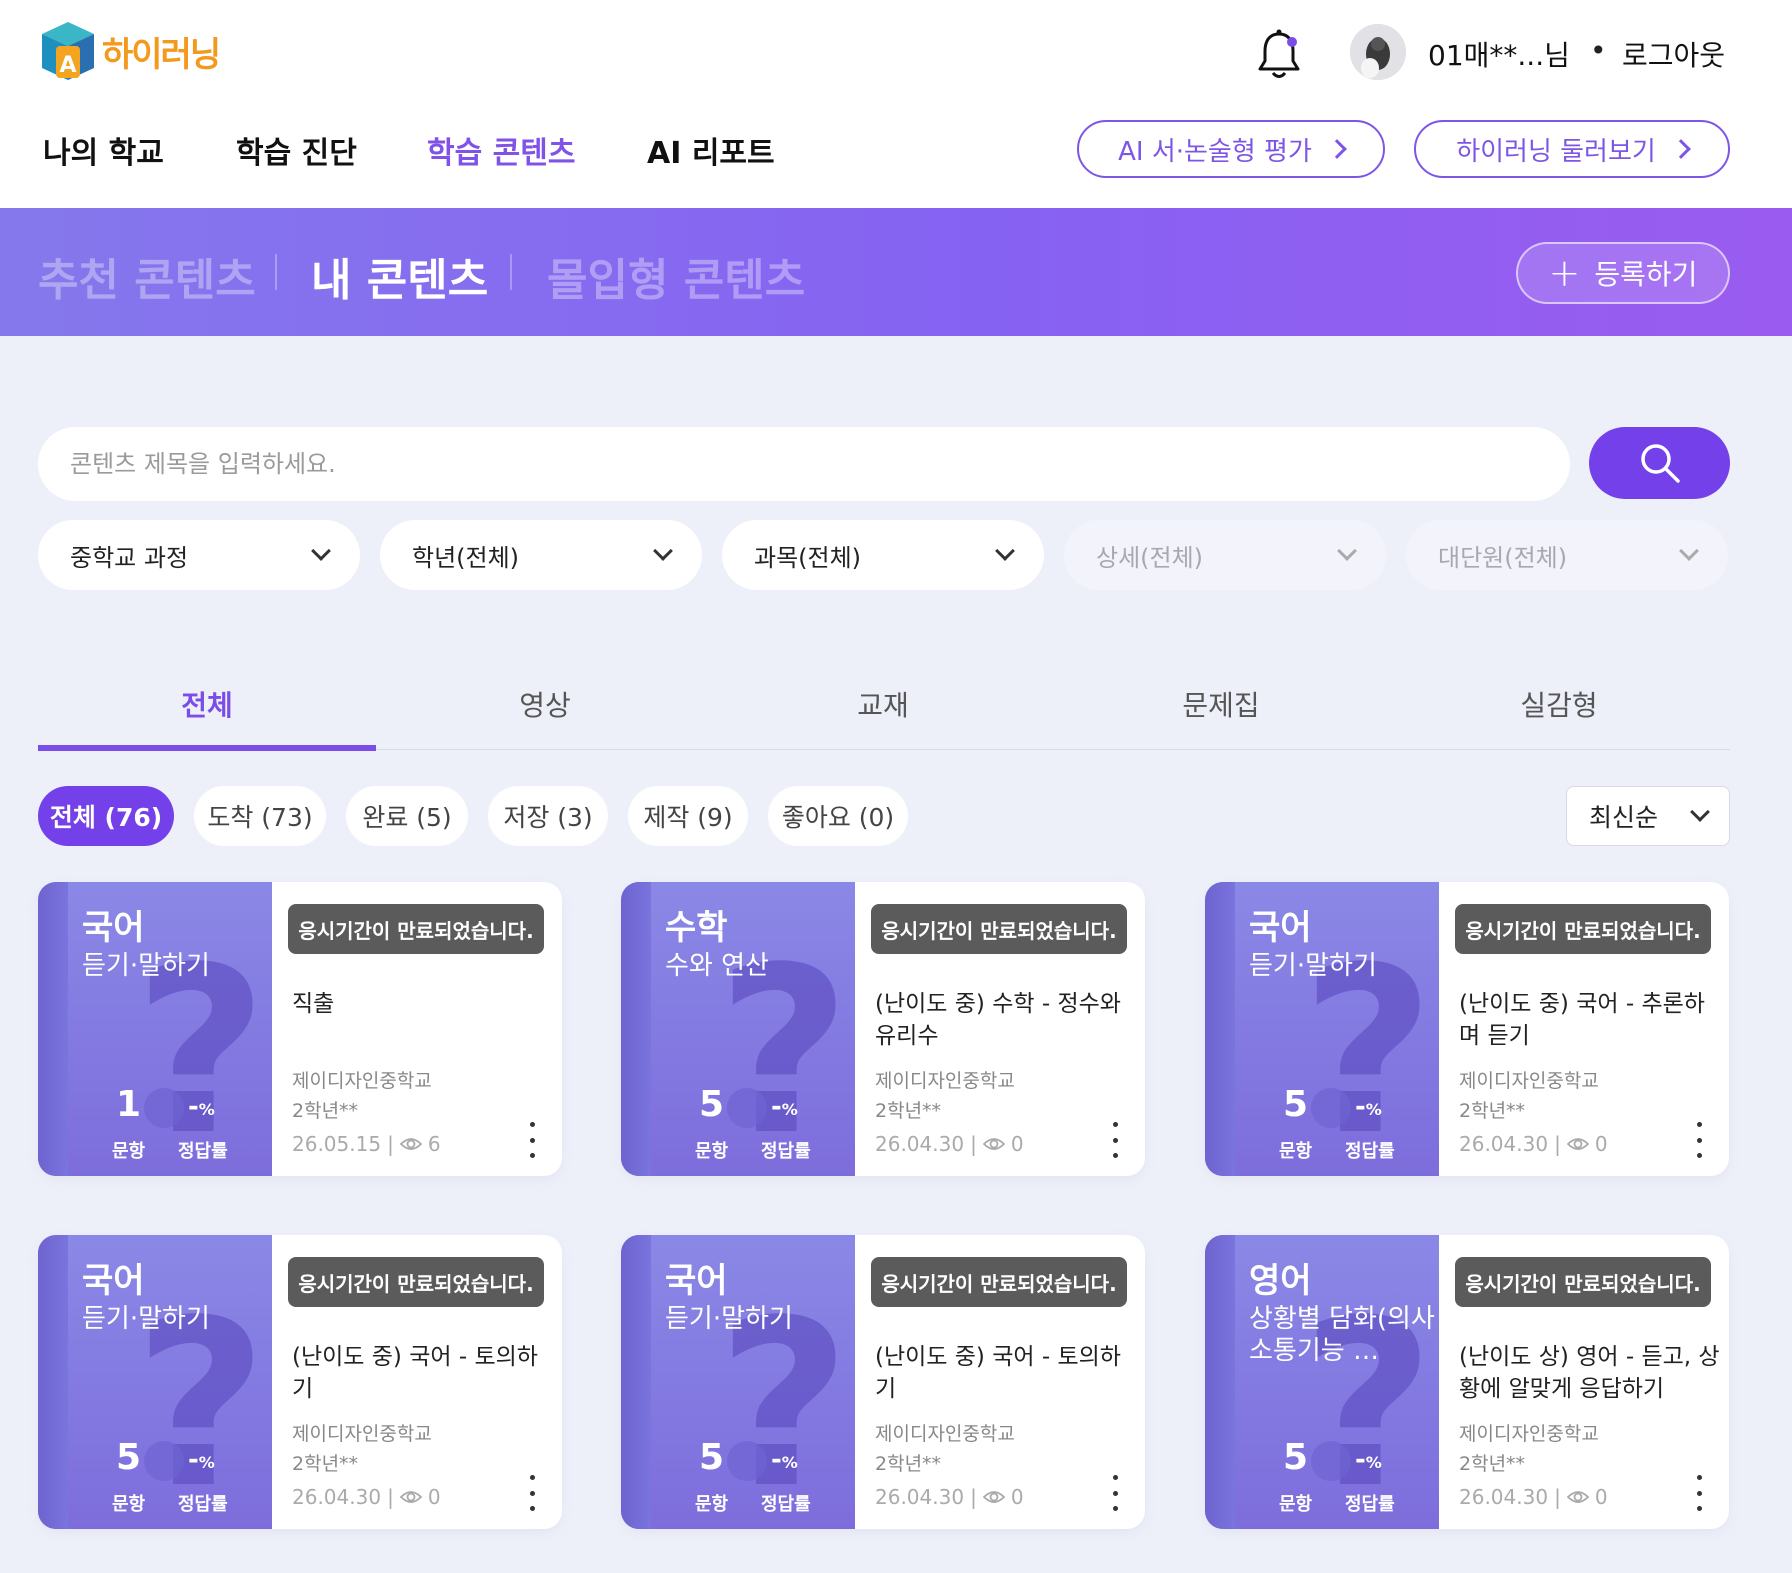  I want to click on tour-button: 하이러닝 둘러보기, so click(1572, 149).